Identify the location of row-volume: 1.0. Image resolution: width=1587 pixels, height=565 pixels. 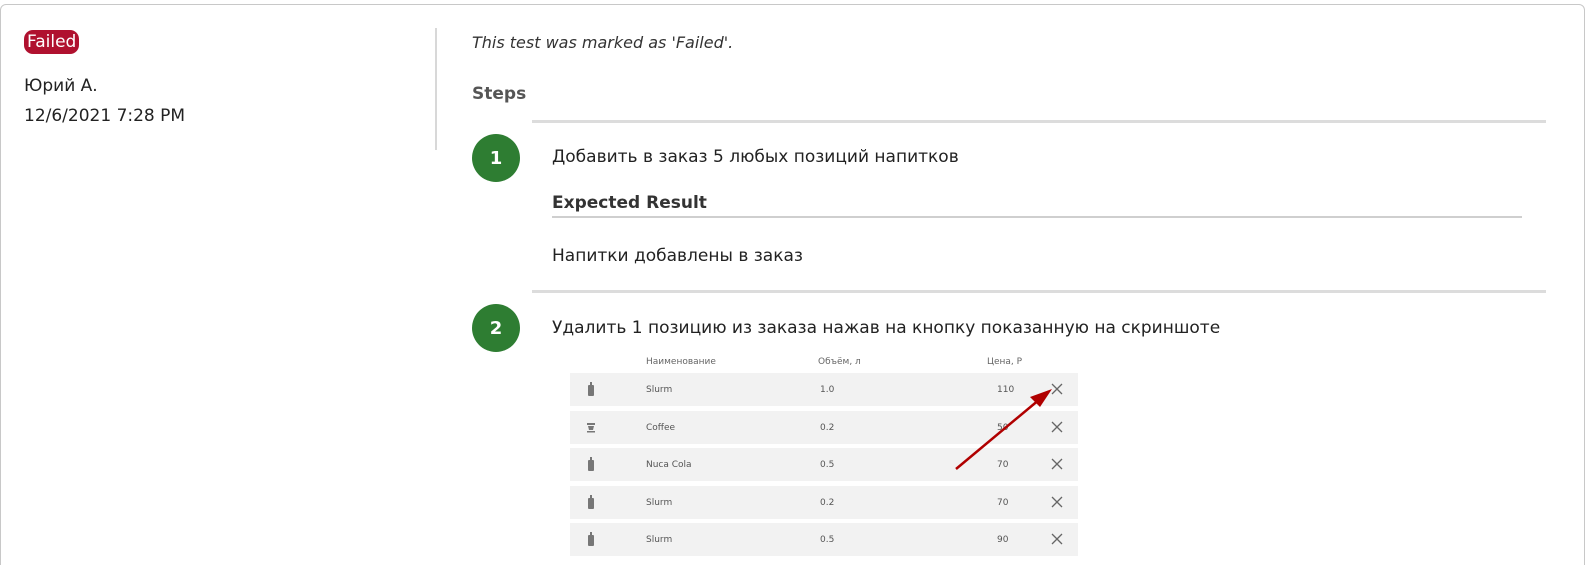
(827, 390).